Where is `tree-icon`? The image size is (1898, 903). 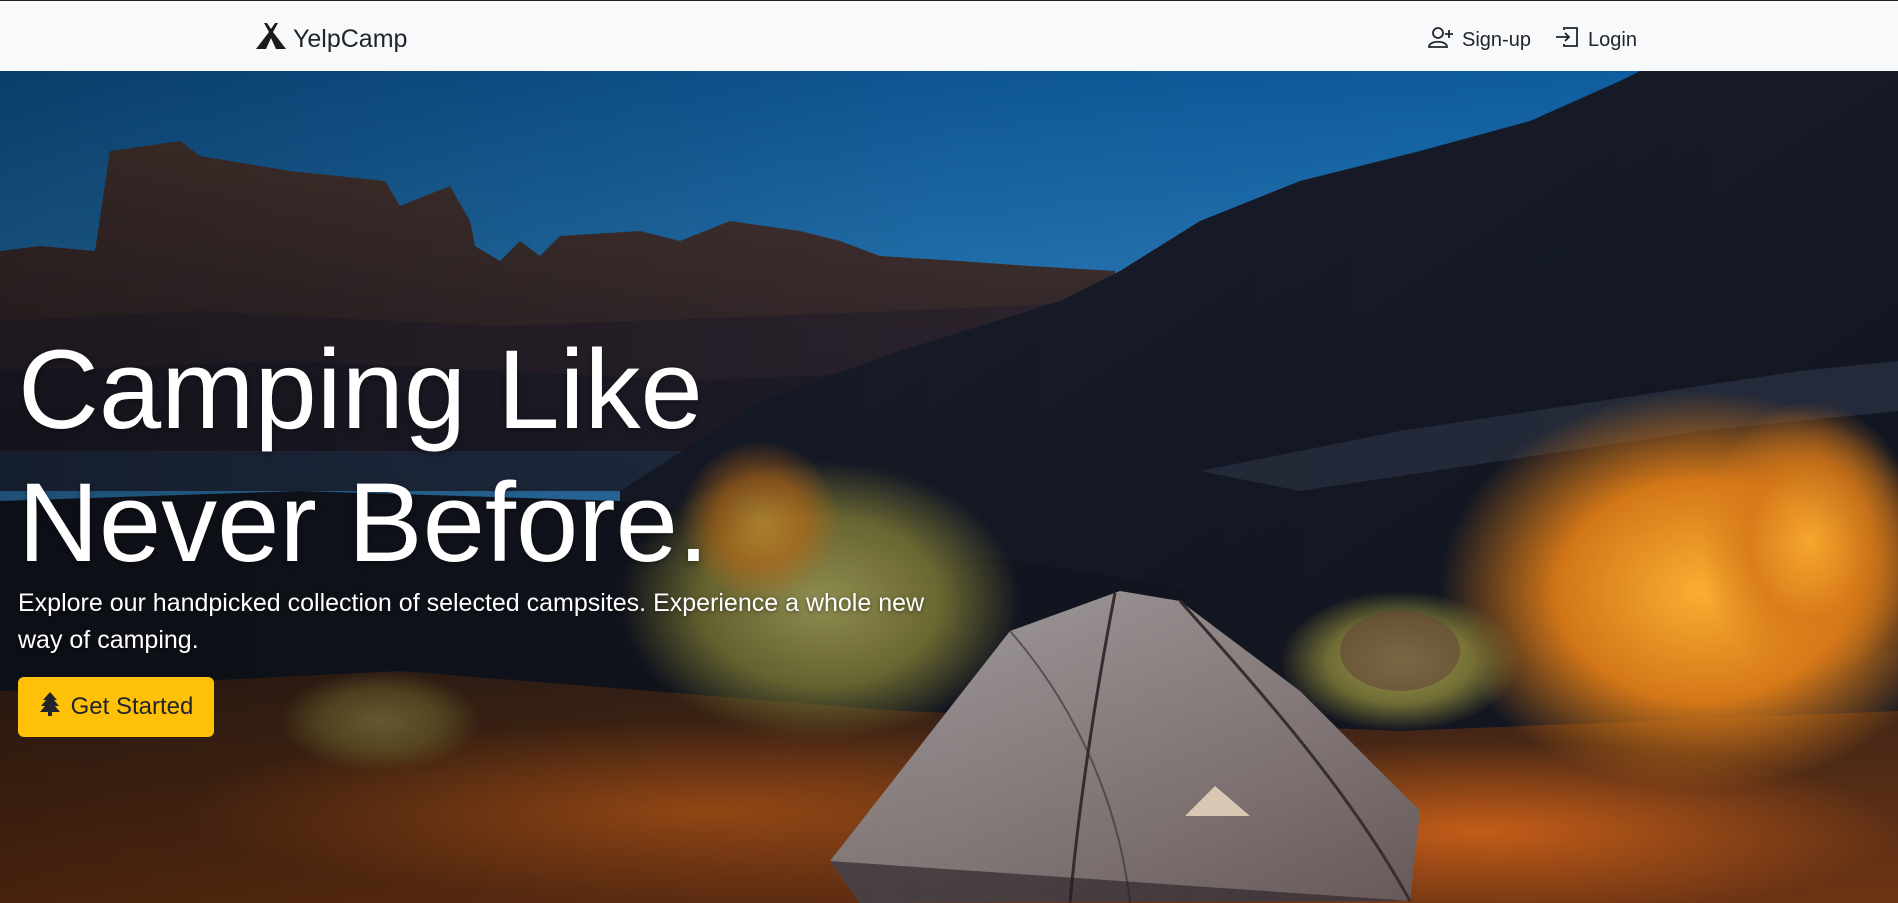
tree-icon is located at coordinates (55, 707).